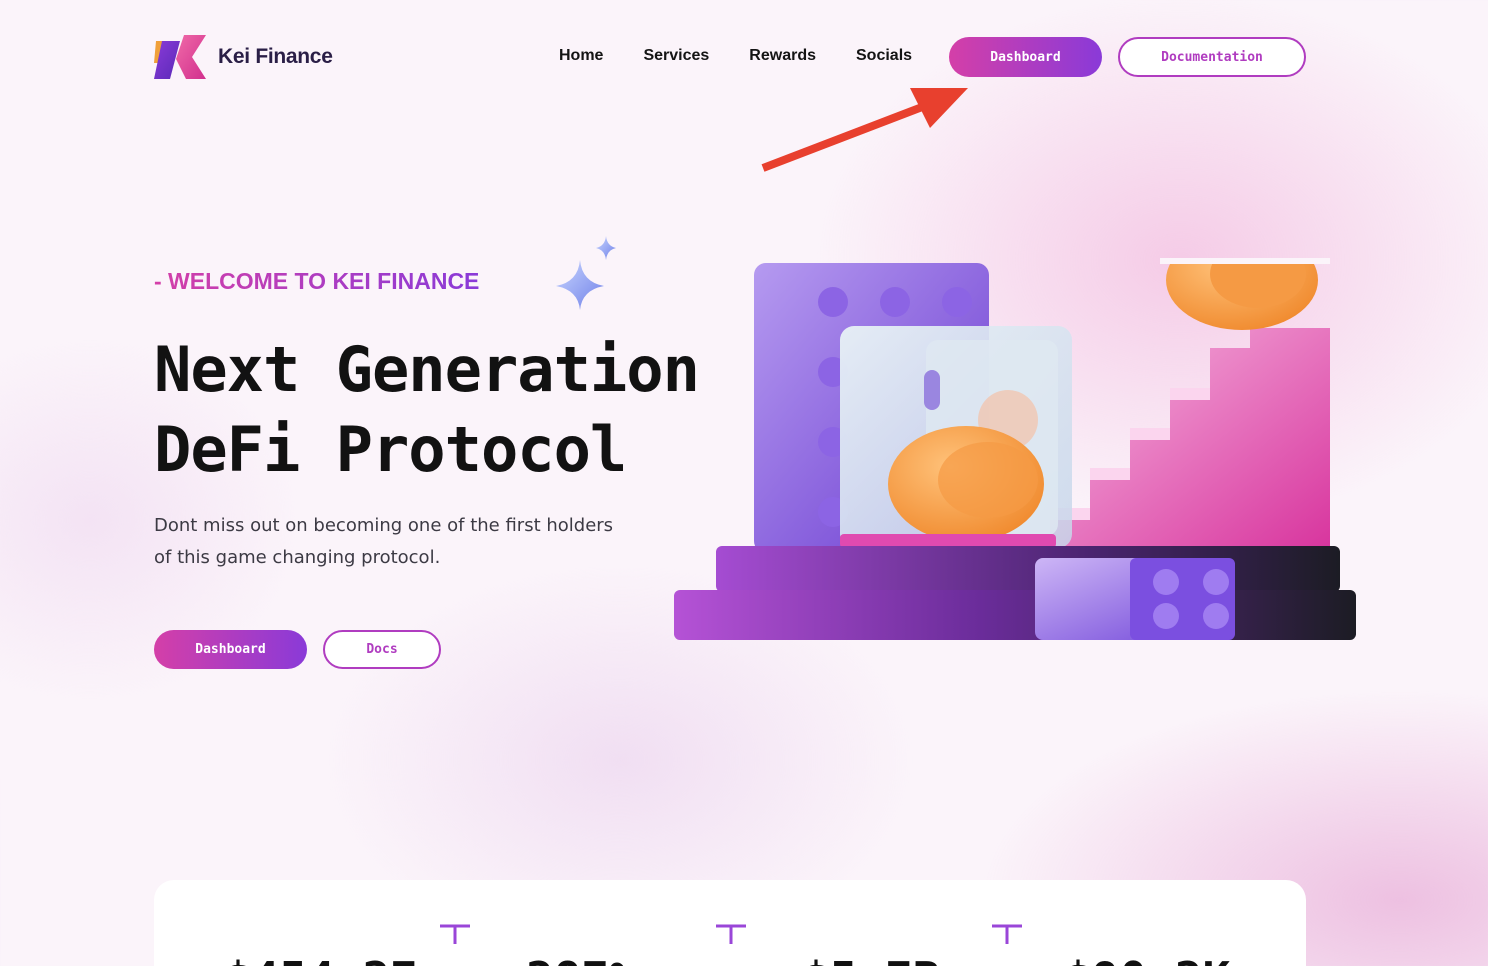 The height and width of the screenshot is (966, 1488). I want to click on stat-value: $90.2K, so click(1147, 959).